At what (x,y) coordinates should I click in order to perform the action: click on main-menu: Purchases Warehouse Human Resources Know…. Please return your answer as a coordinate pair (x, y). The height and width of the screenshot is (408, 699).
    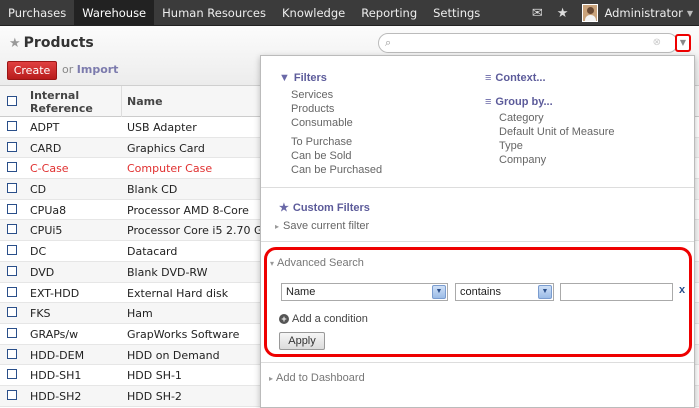
    Looking at the image, I should click on (244, 13).